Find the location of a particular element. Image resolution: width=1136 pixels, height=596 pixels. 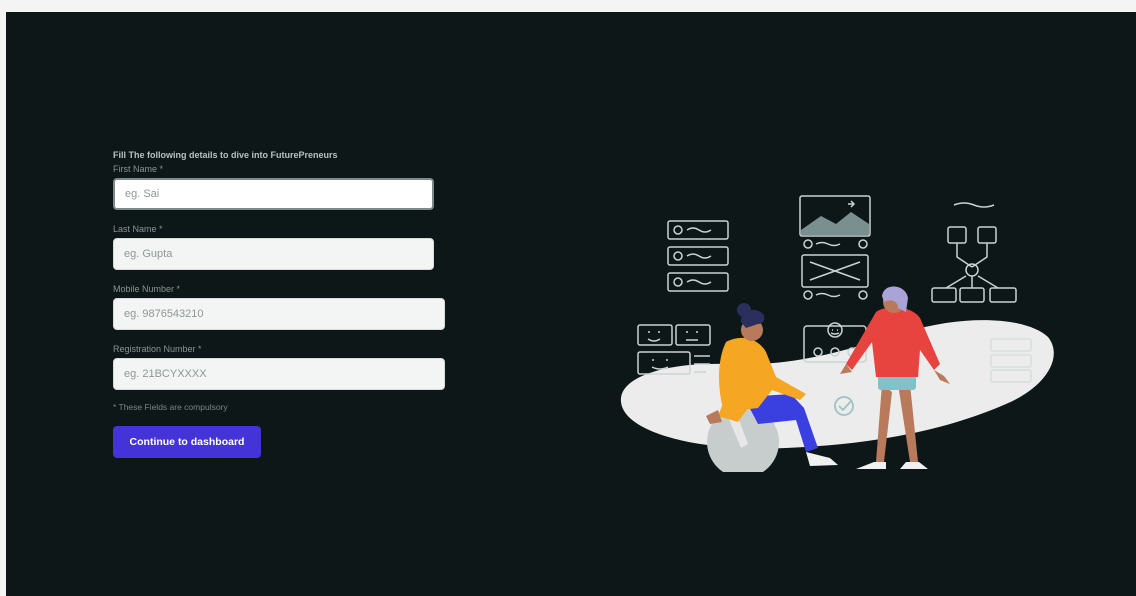

registration-number-label: Registration Number * is located at coordinates (157, 349).